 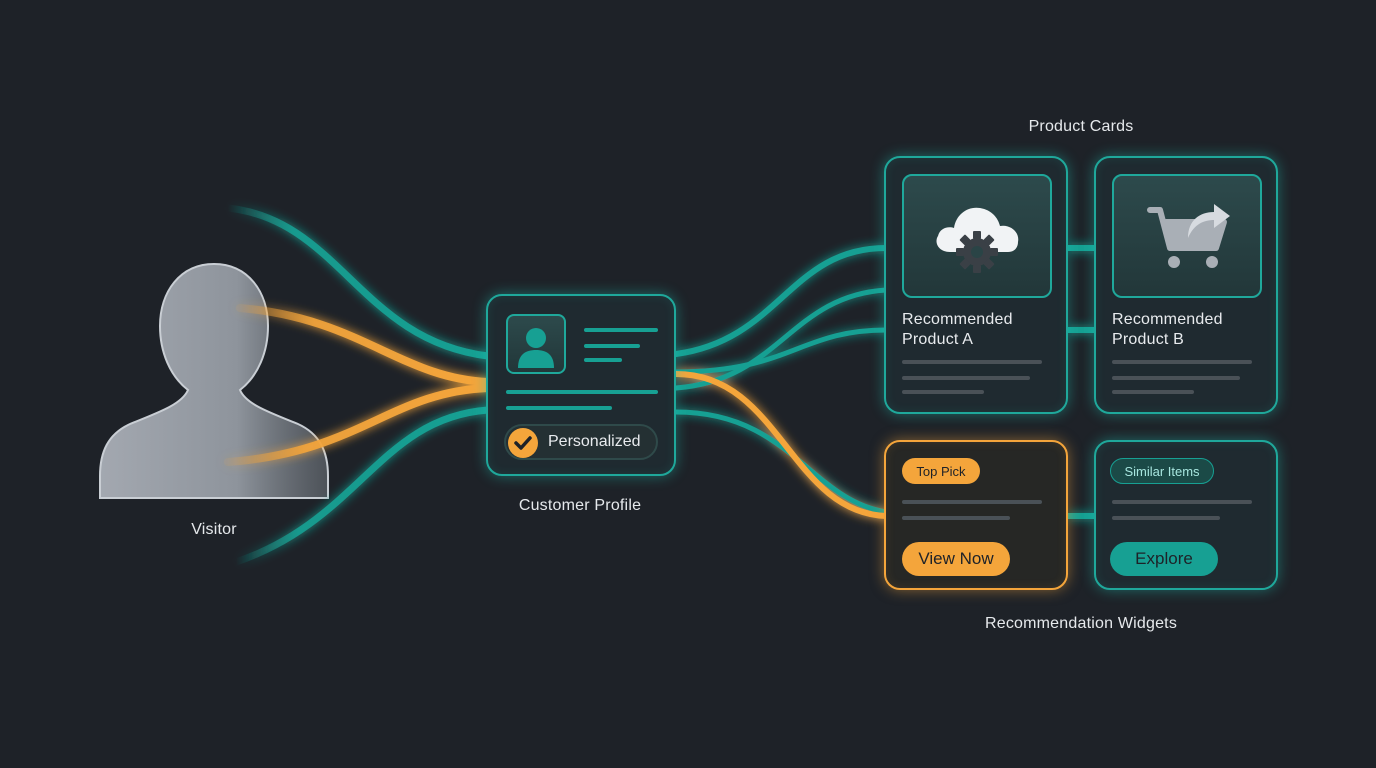 What do you see at coordinates (941, 471) in the screenshot?
I see `top-pick-tag: Top Pick` at bounding box center [941, 471].